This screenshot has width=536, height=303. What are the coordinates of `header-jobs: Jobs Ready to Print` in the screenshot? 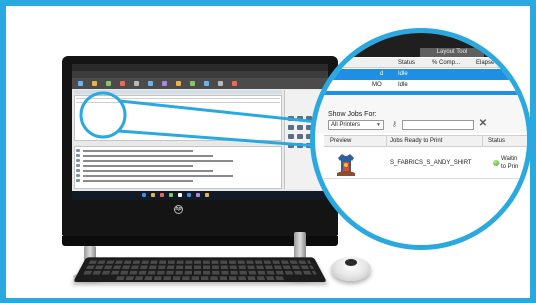 It's located at (416, 141).